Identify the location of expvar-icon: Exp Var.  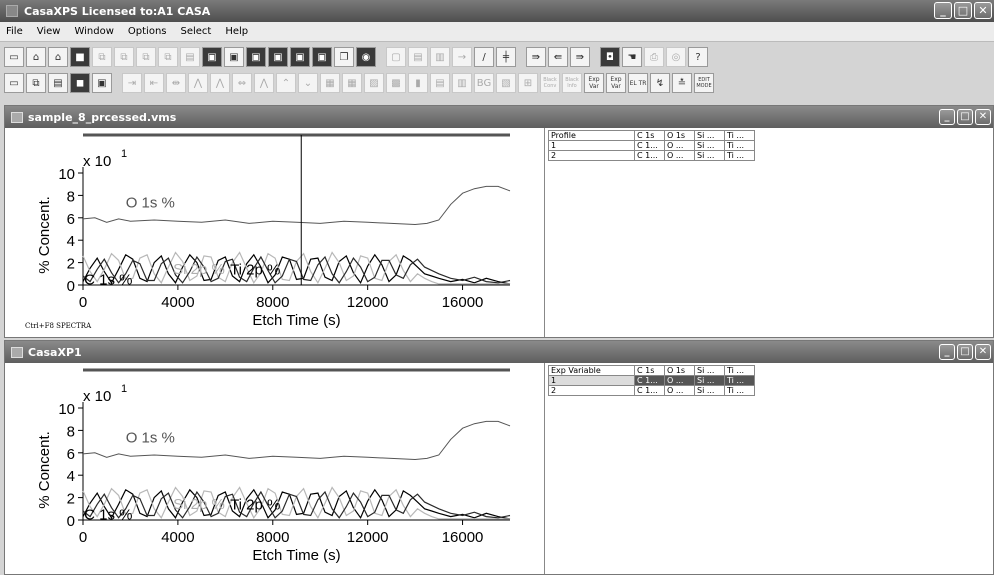
(594, 83).